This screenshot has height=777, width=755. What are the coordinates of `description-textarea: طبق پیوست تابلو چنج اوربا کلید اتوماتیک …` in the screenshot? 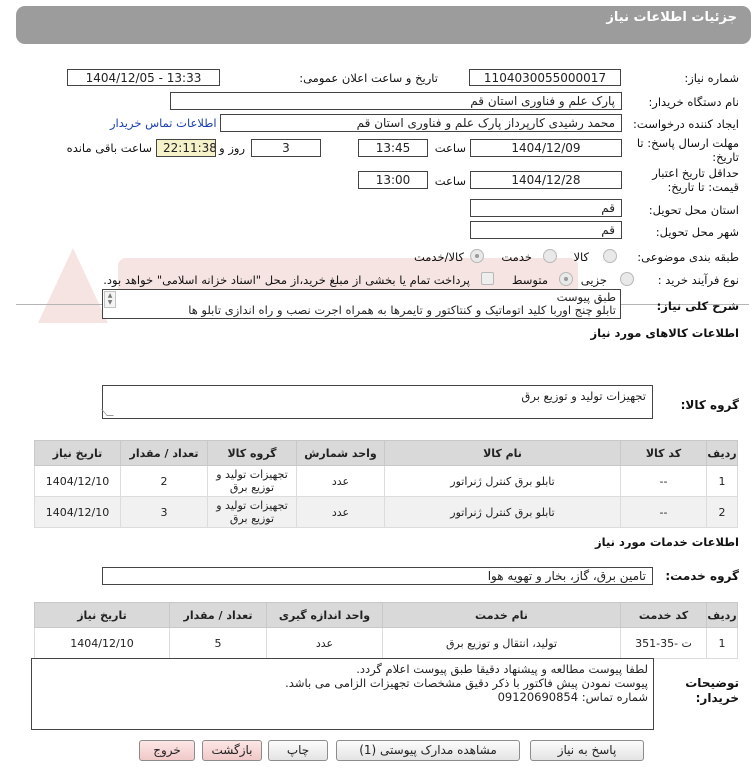 It's located at (361, 304).